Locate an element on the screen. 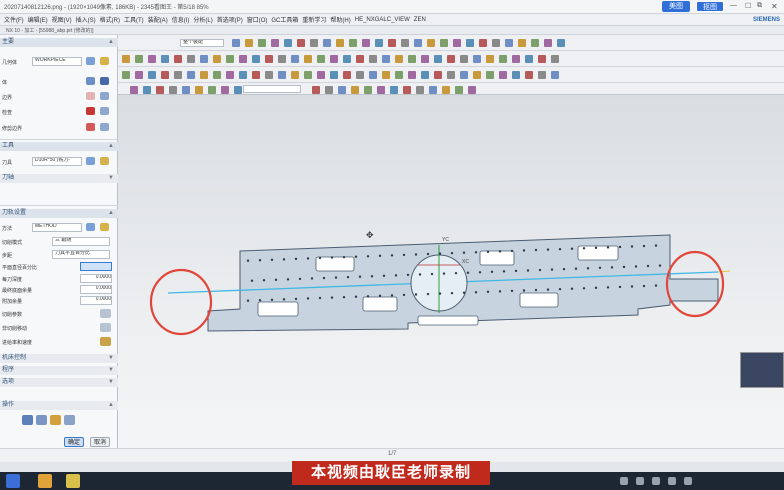  menu-zen: ZEN is located at coordinates (420, 20).